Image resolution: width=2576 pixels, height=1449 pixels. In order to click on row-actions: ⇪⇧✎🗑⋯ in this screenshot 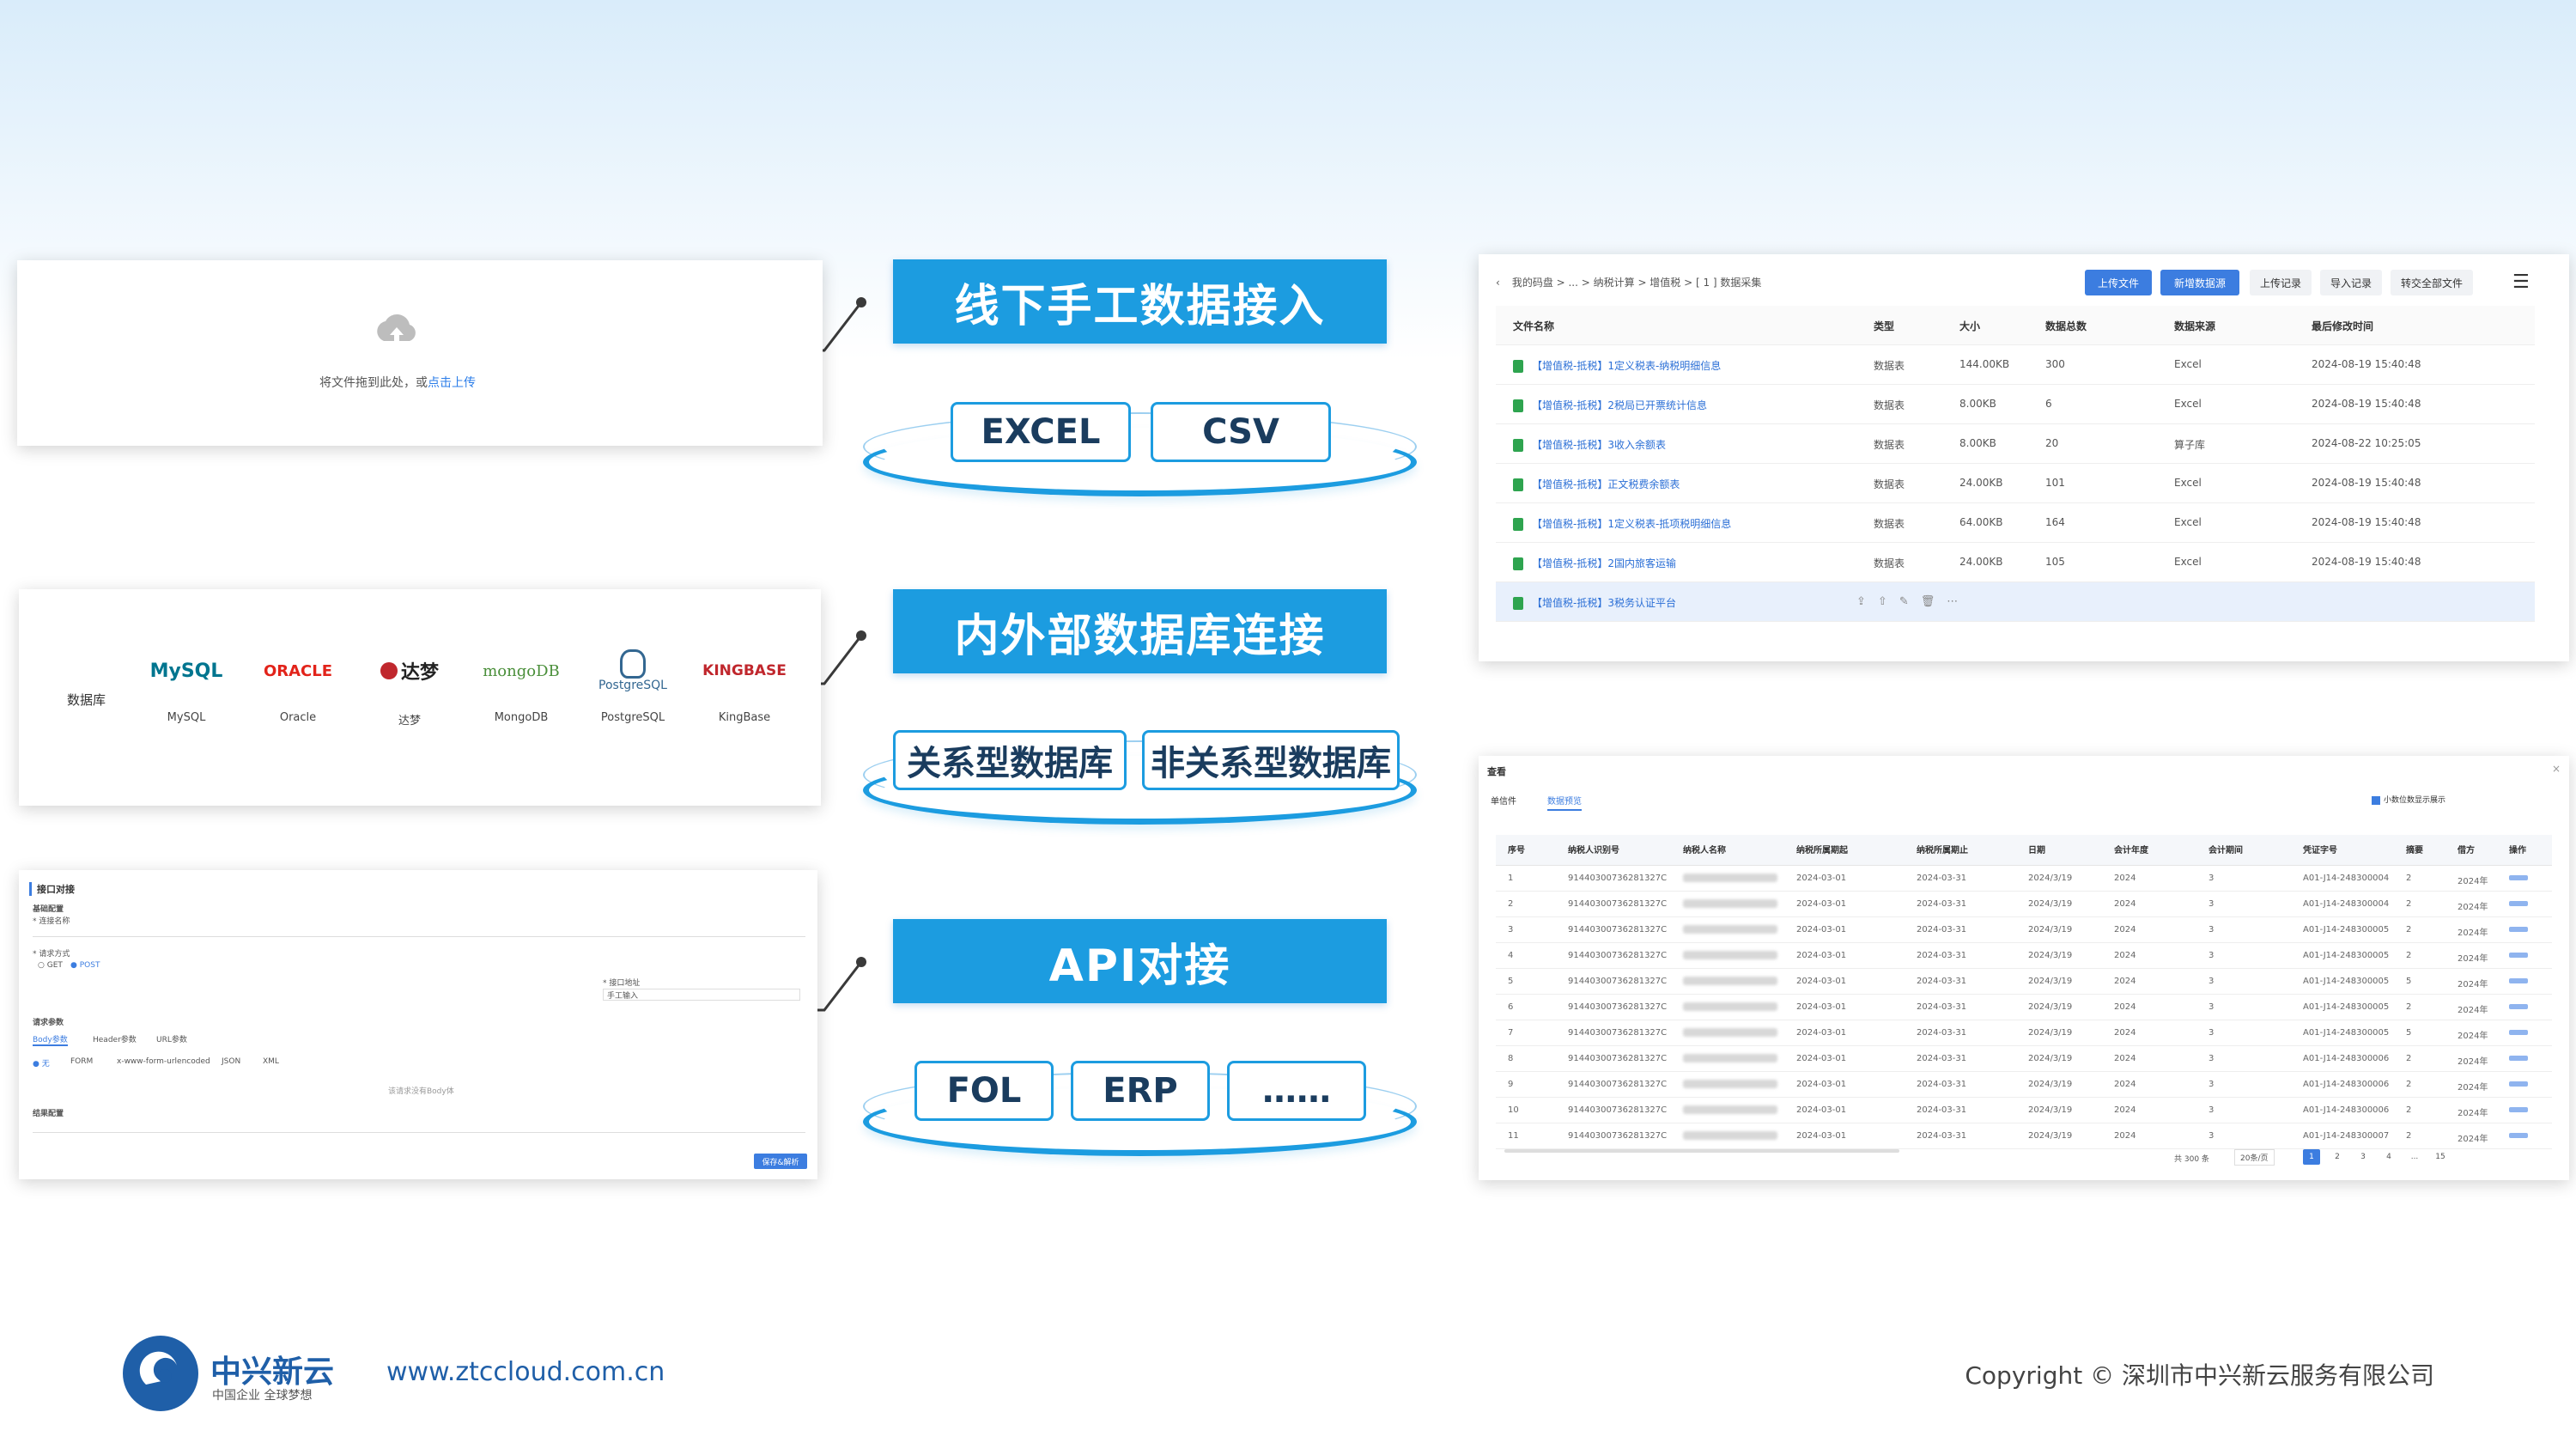, I will do `click(1913, 601)`.